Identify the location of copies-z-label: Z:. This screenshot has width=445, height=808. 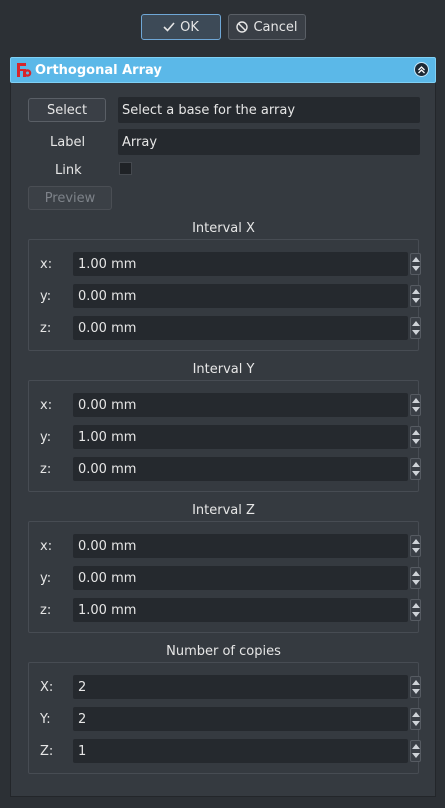
(47, 751).